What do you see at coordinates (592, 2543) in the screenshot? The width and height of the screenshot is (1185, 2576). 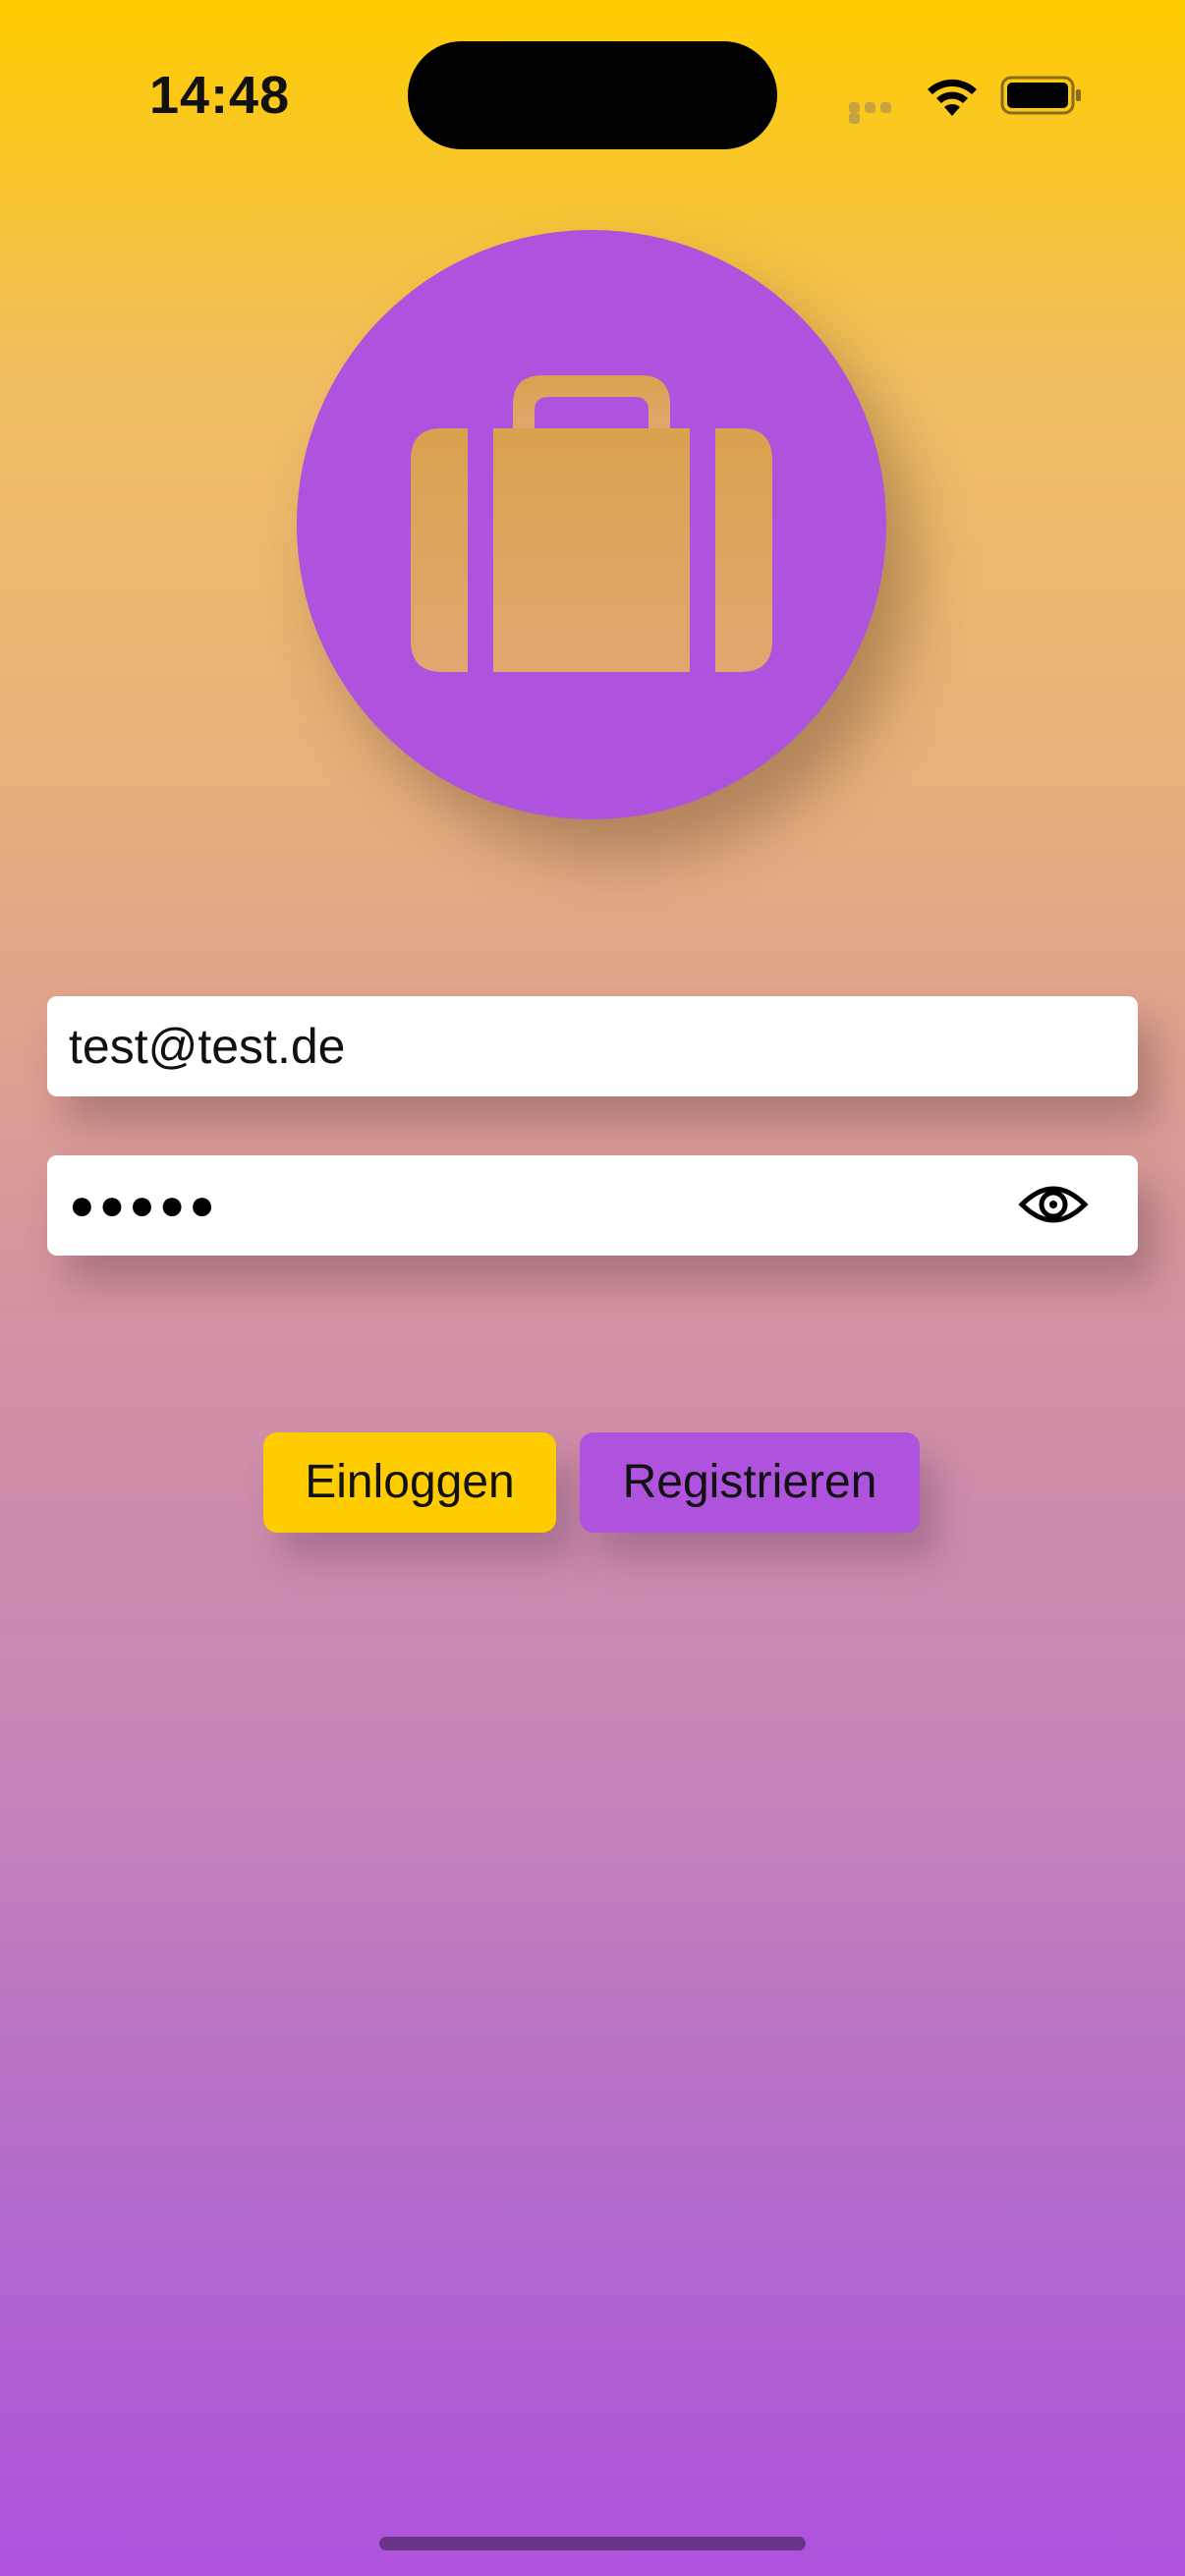 I see `home-indicator` at bounding box center [592, 2543].